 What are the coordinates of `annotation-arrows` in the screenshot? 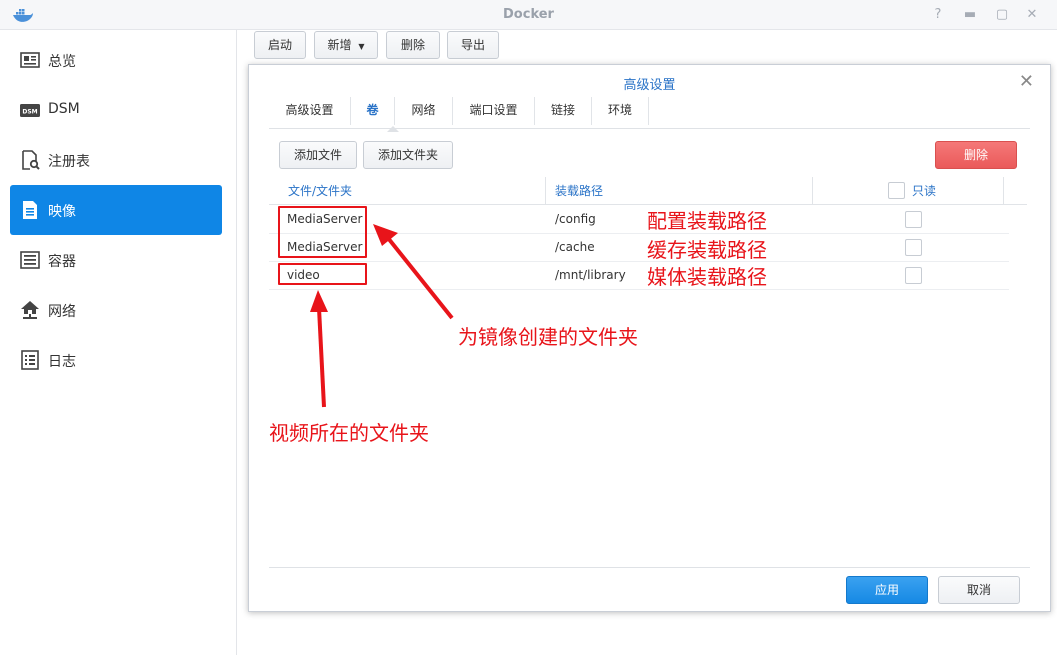 It's located at (382, 316).